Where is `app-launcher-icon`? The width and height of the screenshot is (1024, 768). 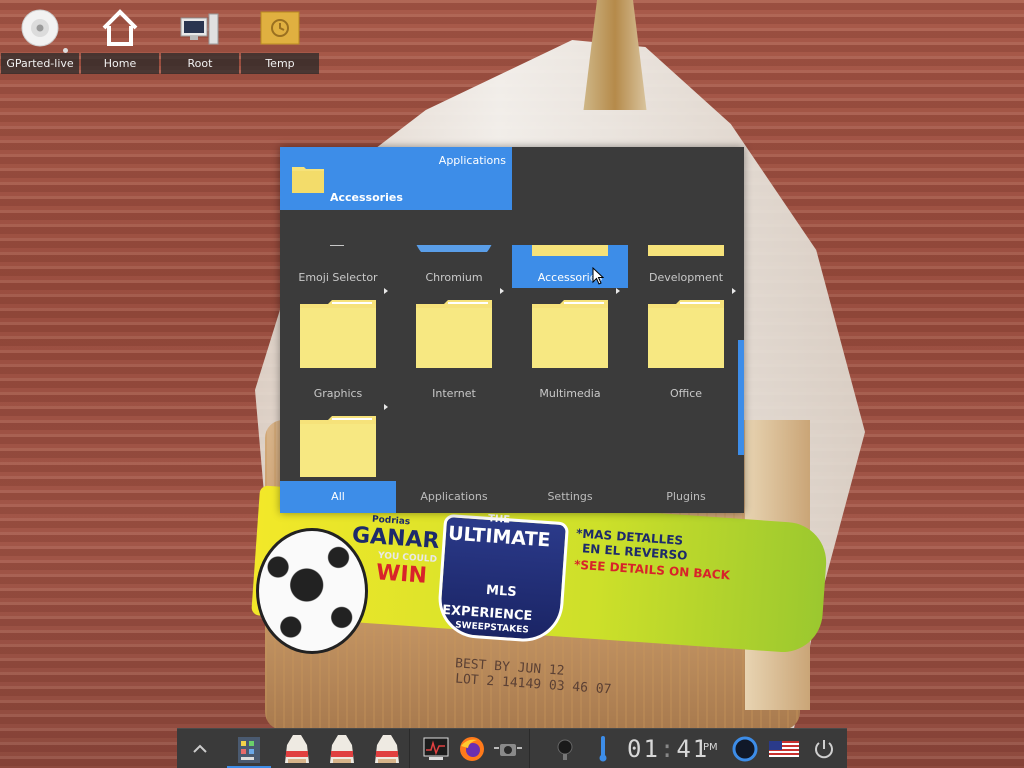
app-launcher-icon is located at coordinates (249, 750).